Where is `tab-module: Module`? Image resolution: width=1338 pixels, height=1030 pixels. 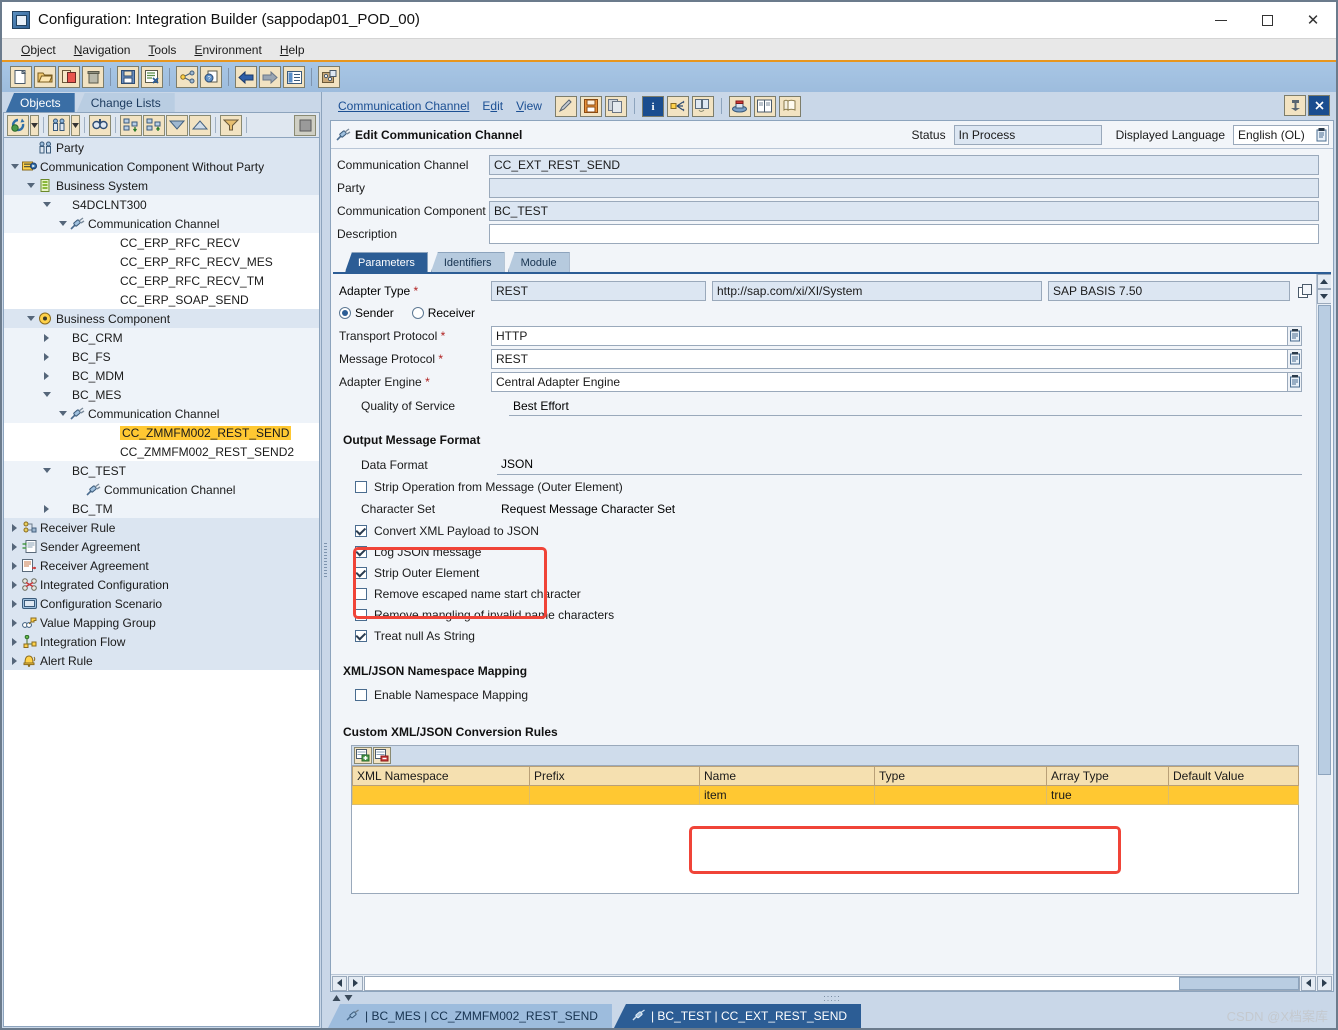 tab-module: Module is located at coordinates (538, 262).